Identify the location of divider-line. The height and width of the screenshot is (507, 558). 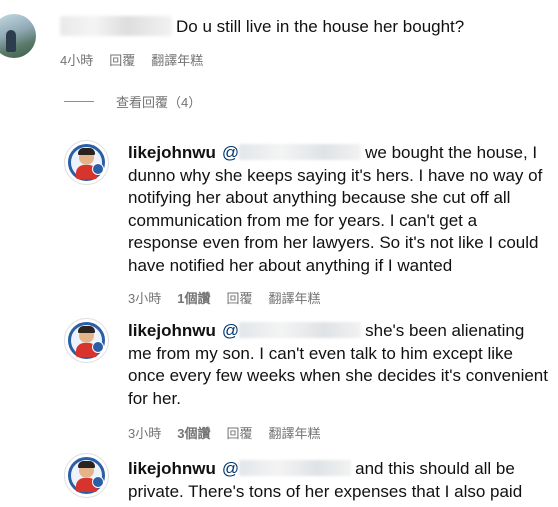
(79, 101).